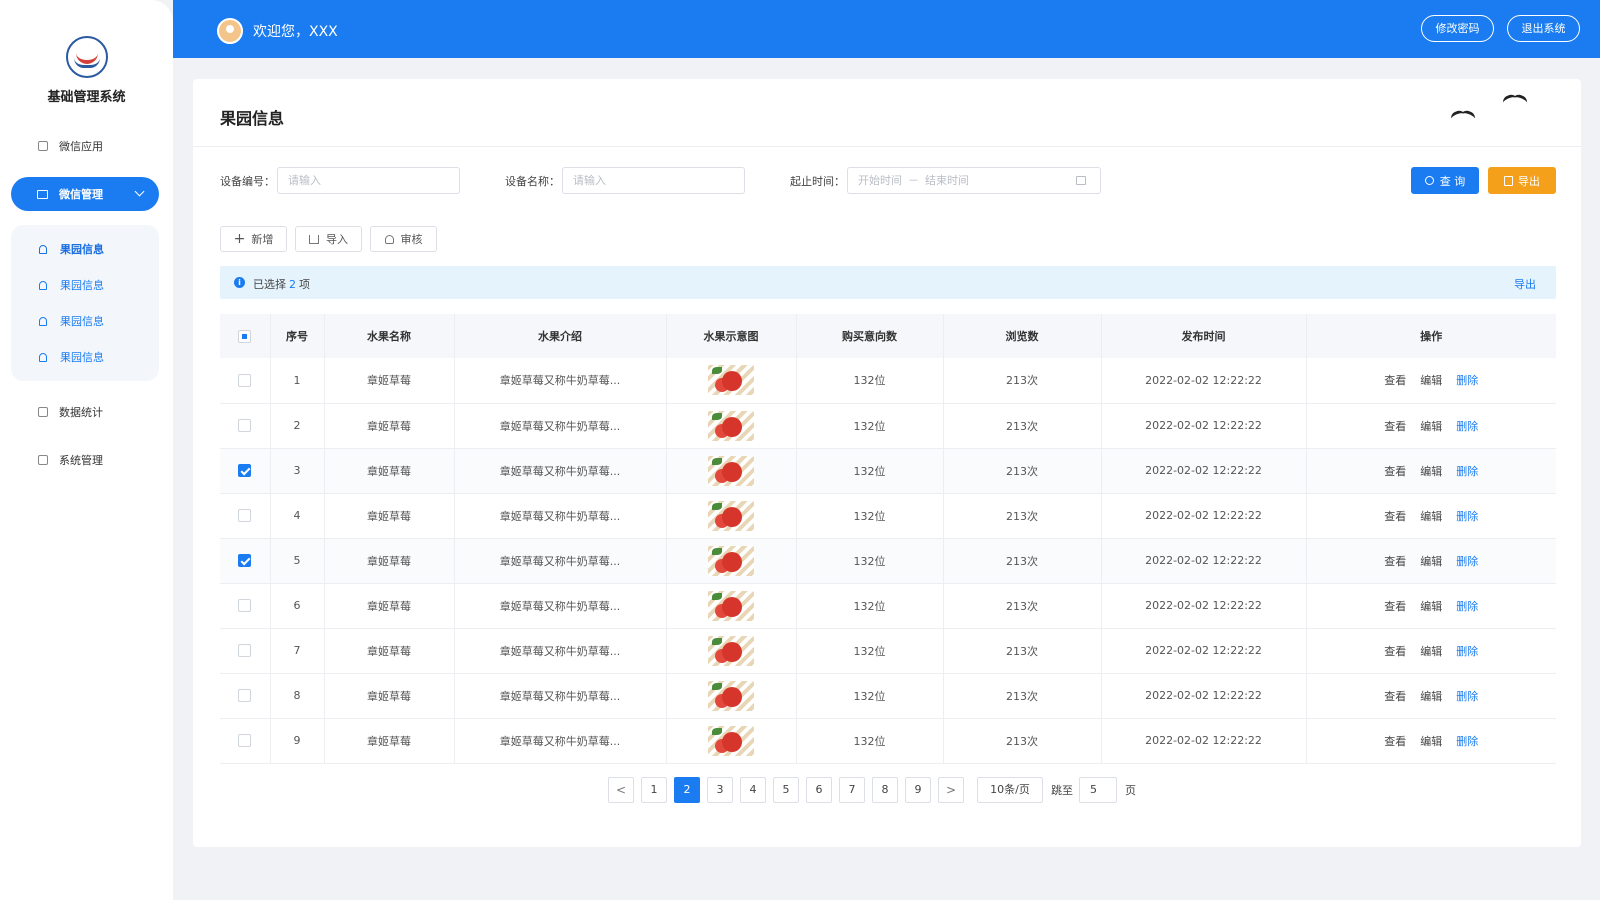 The image size is (1600, 900). I want to click on page-button: 6, so click(819, 790).